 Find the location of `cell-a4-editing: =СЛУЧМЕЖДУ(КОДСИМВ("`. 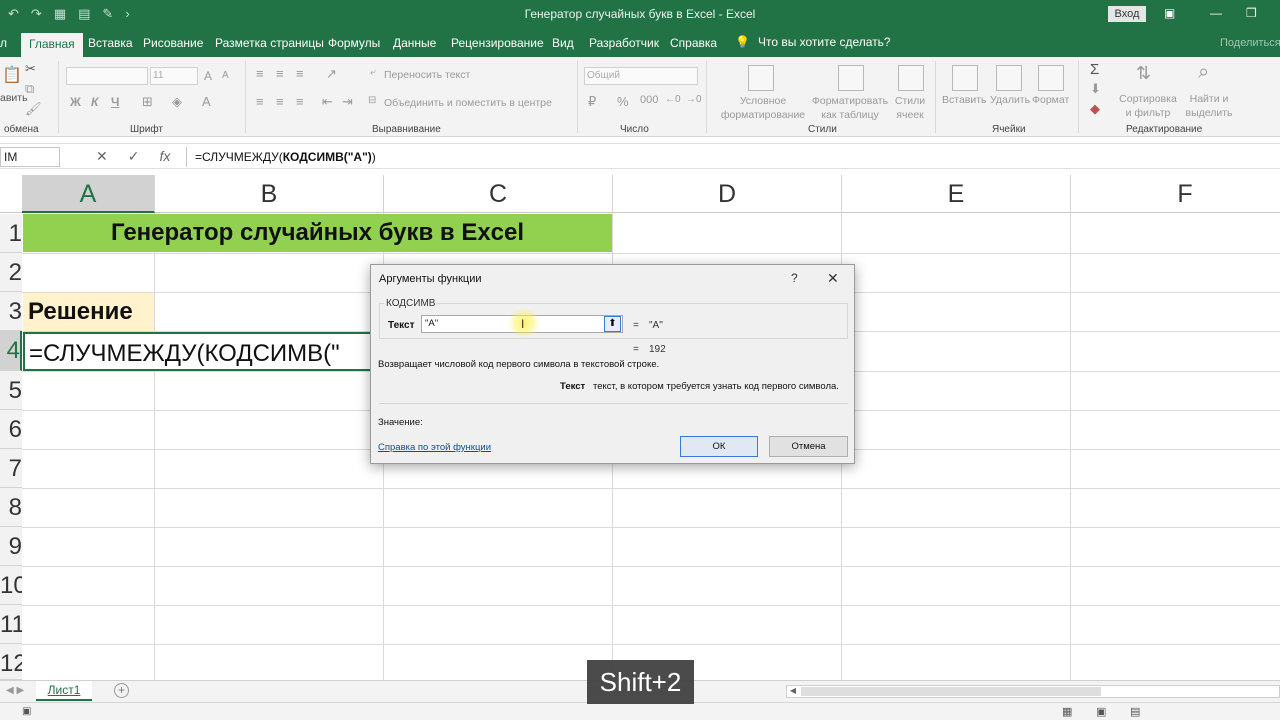

cell-a4-editing: =СЛУЧМЕЖДУ(КОДСИМВ(" is located at coordinates (197, 351).